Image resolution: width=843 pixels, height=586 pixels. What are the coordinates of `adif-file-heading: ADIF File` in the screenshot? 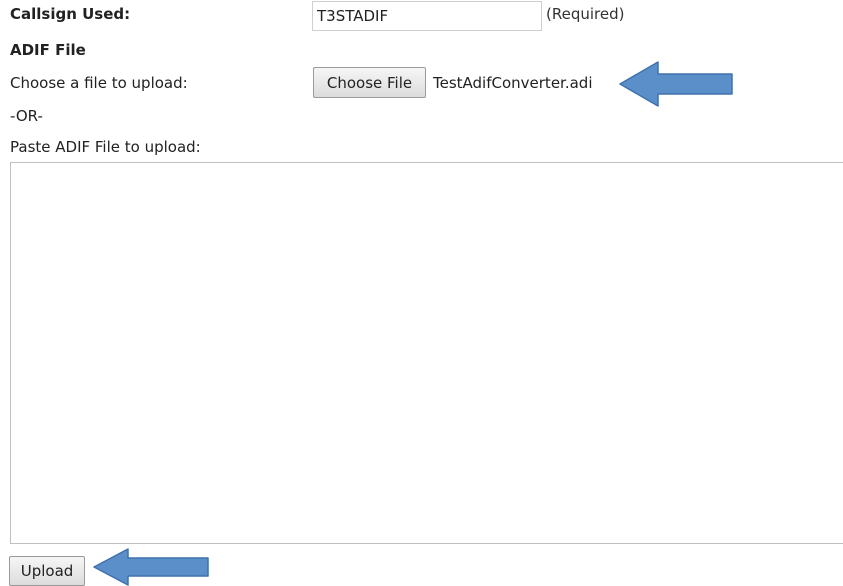 It's located at (48, 50).